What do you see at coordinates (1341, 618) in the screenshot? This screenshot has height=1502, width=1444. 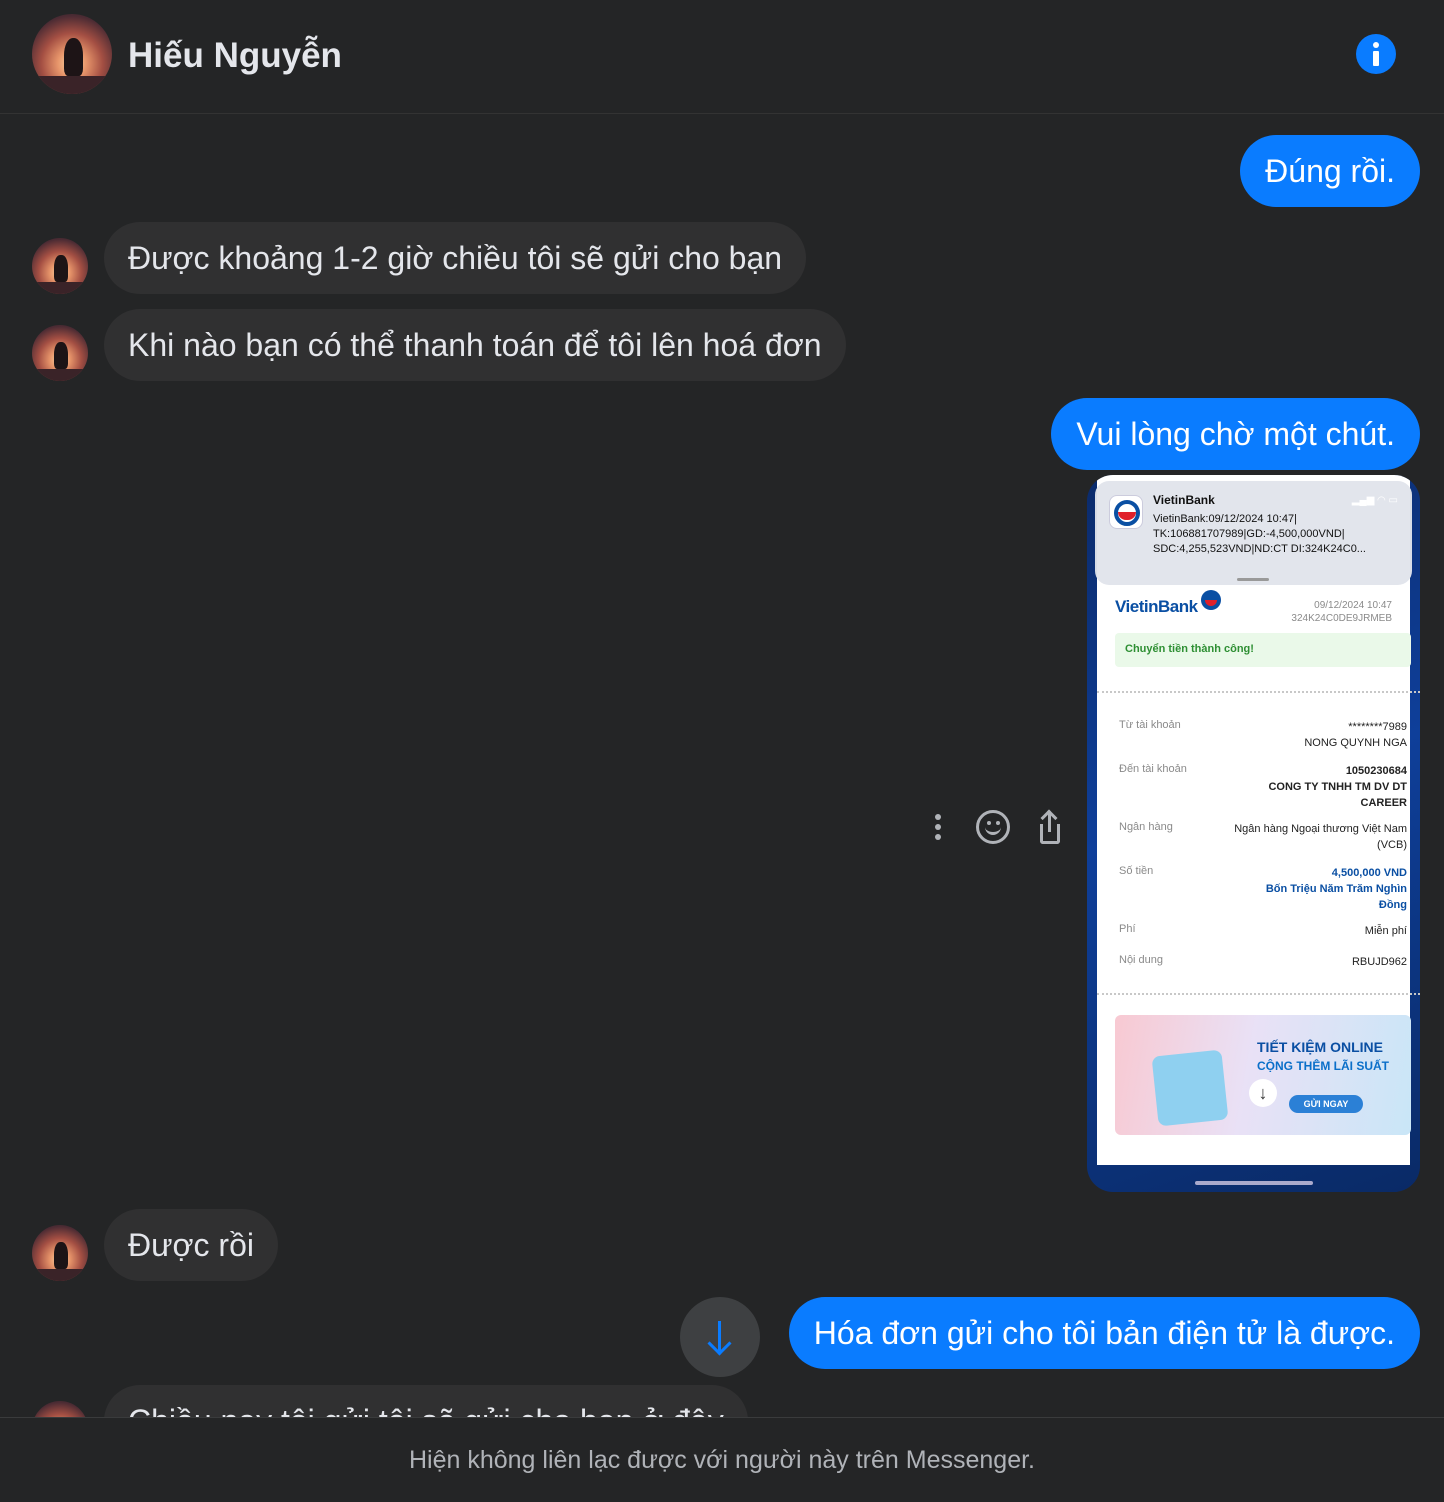 I see `receipt-reference: 324K24C0DE9JRMEB` at bounding box center [1341, 618].